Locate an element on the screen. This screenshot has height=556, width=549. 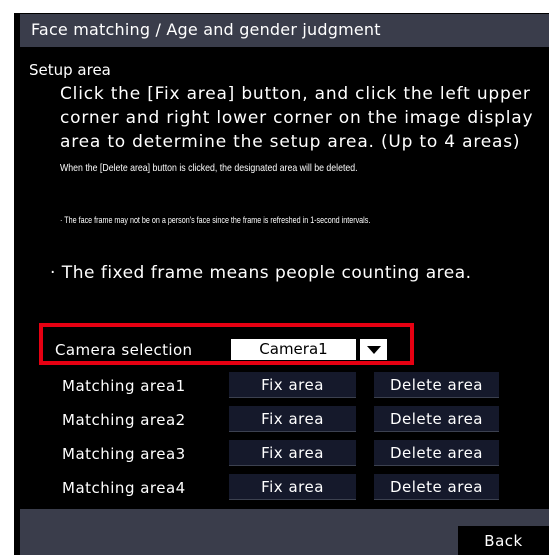
delete-area-4-button: Delete area is located at coordinates (436, 487).